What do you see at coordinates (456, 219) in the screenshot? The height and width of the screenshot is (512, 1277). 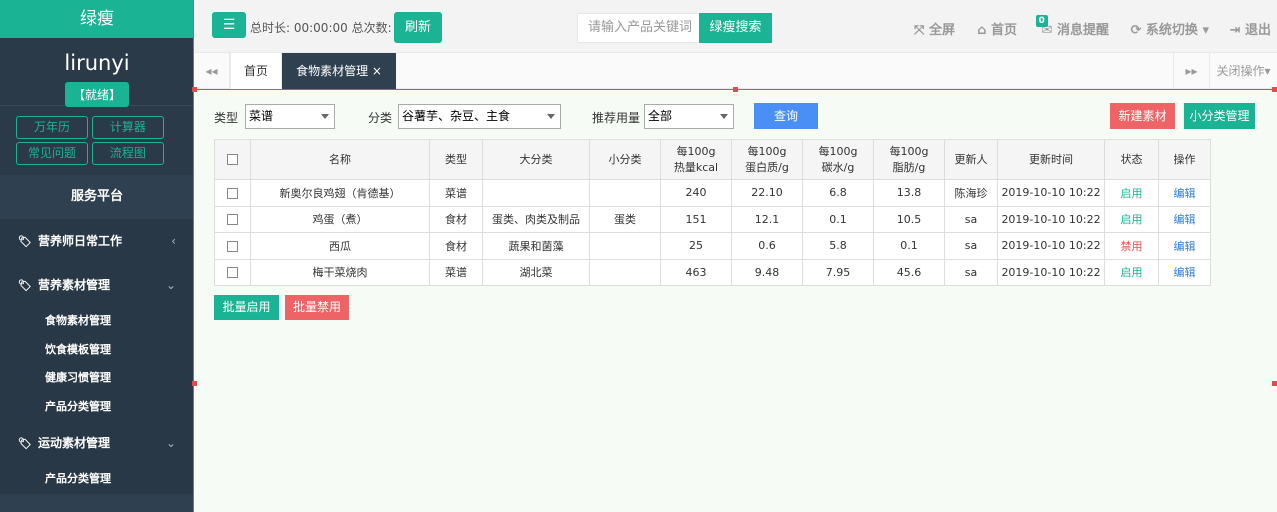 I see `cell-type: 食材` at bounding box center [456, 219].